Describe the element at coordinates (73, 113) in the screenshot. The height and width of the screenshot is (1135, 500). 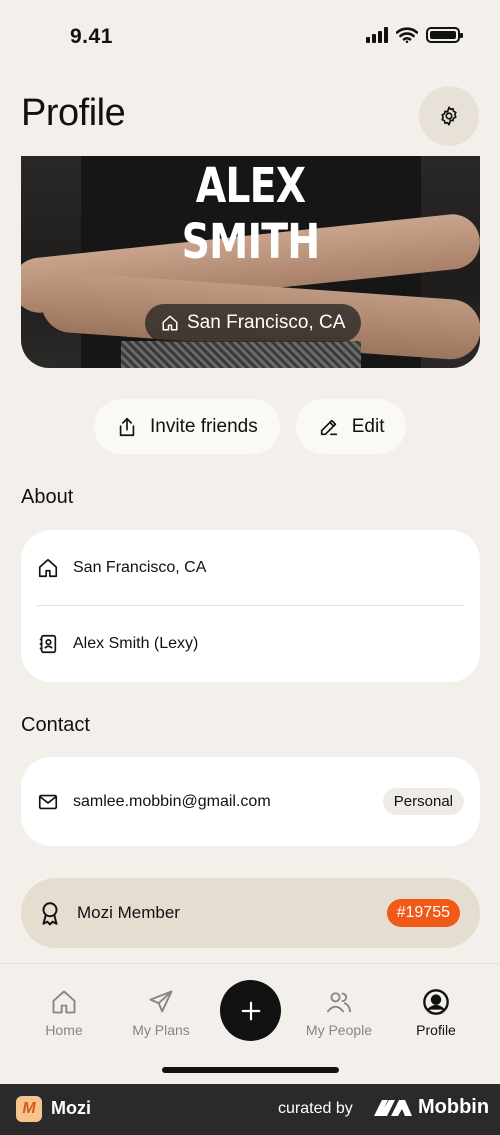
I see `page-title: Profile` at that location.